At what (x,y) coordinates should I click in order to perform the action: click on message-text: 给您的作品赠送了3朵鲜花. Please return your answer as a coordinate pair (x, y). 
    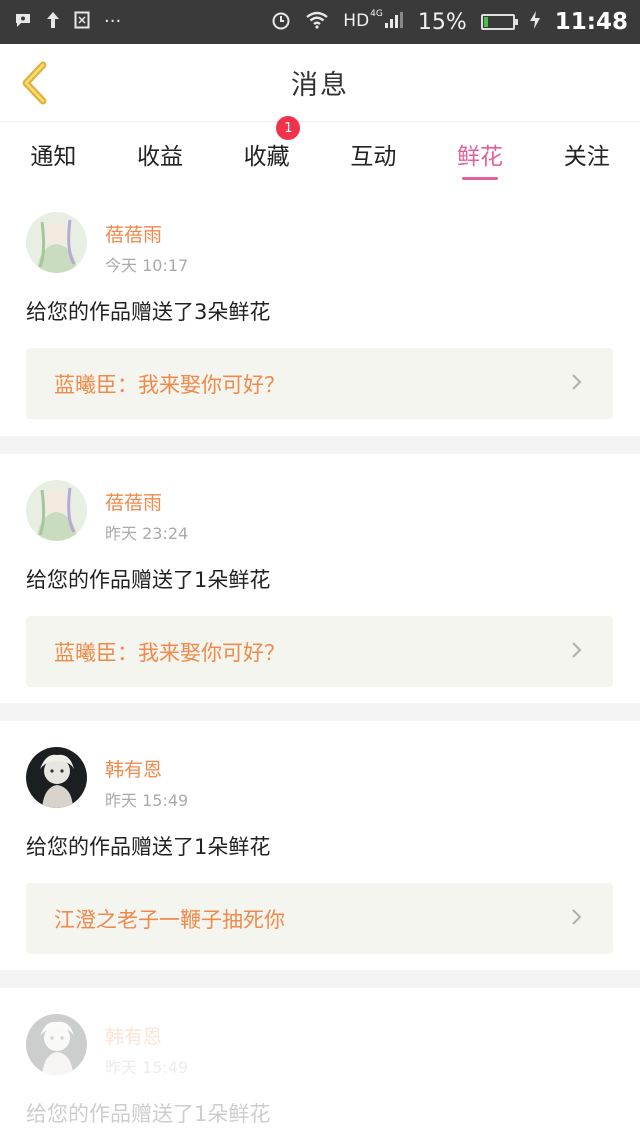
    Looking at the image, I should click on (148, 312).